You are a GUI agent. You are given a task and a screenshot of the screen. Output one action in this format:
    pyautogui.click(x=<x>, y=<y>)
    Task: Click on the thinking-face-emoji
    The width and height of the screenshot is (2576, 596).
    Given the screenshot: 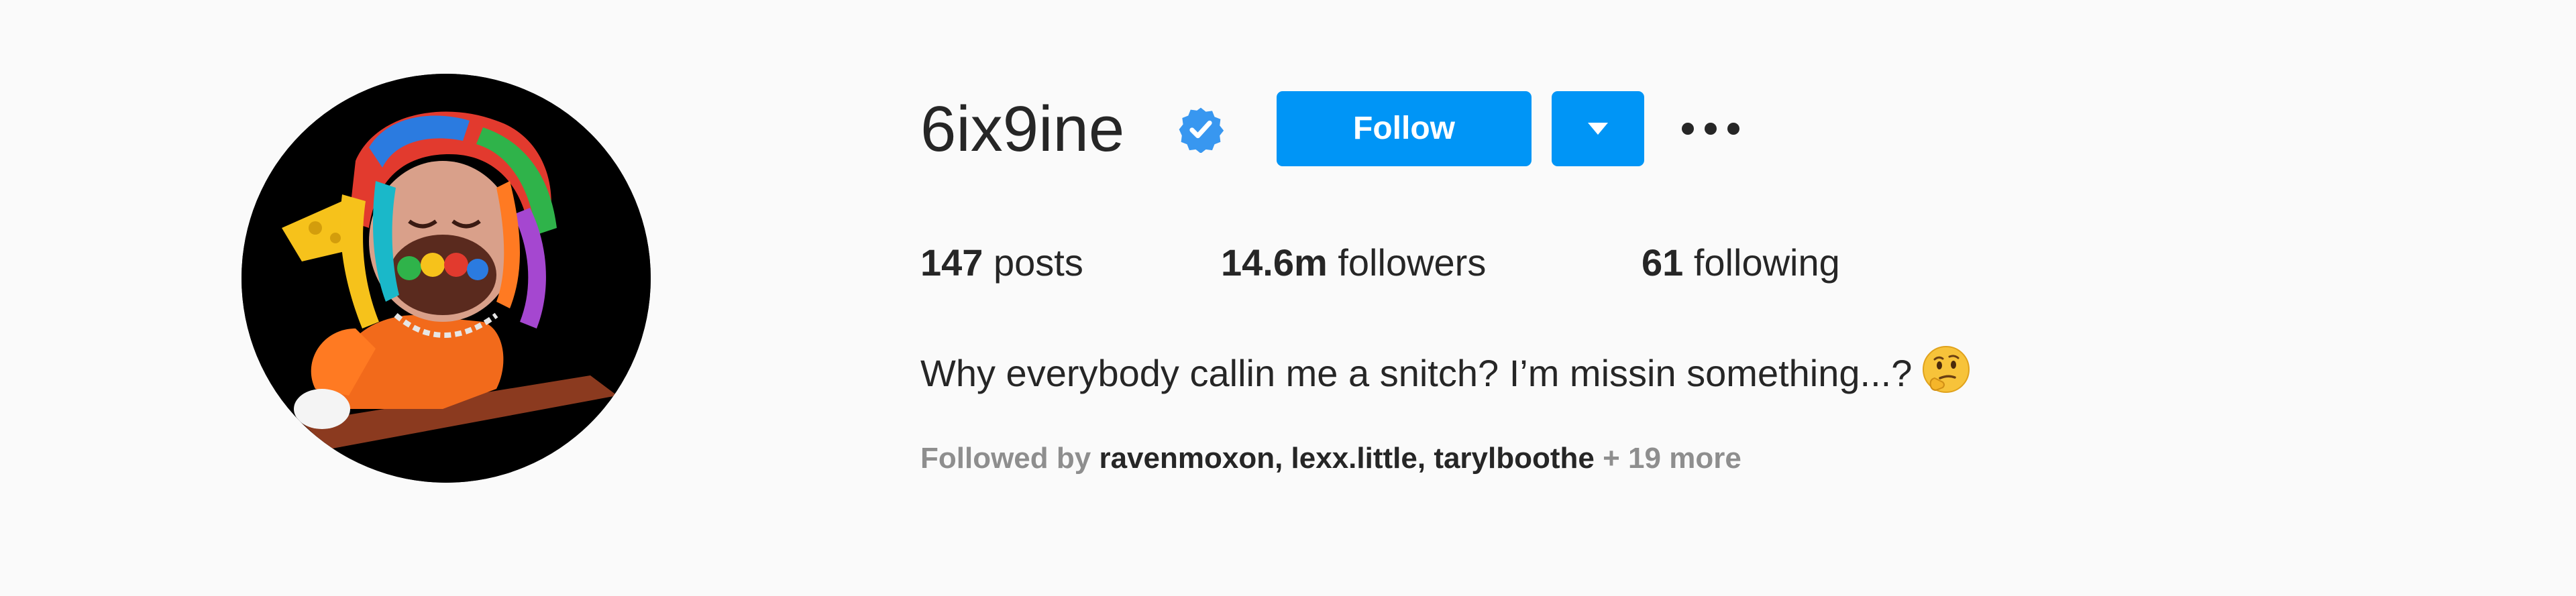 What is the action you would take?
    pyautogui.click(x=1946, y=369)
    